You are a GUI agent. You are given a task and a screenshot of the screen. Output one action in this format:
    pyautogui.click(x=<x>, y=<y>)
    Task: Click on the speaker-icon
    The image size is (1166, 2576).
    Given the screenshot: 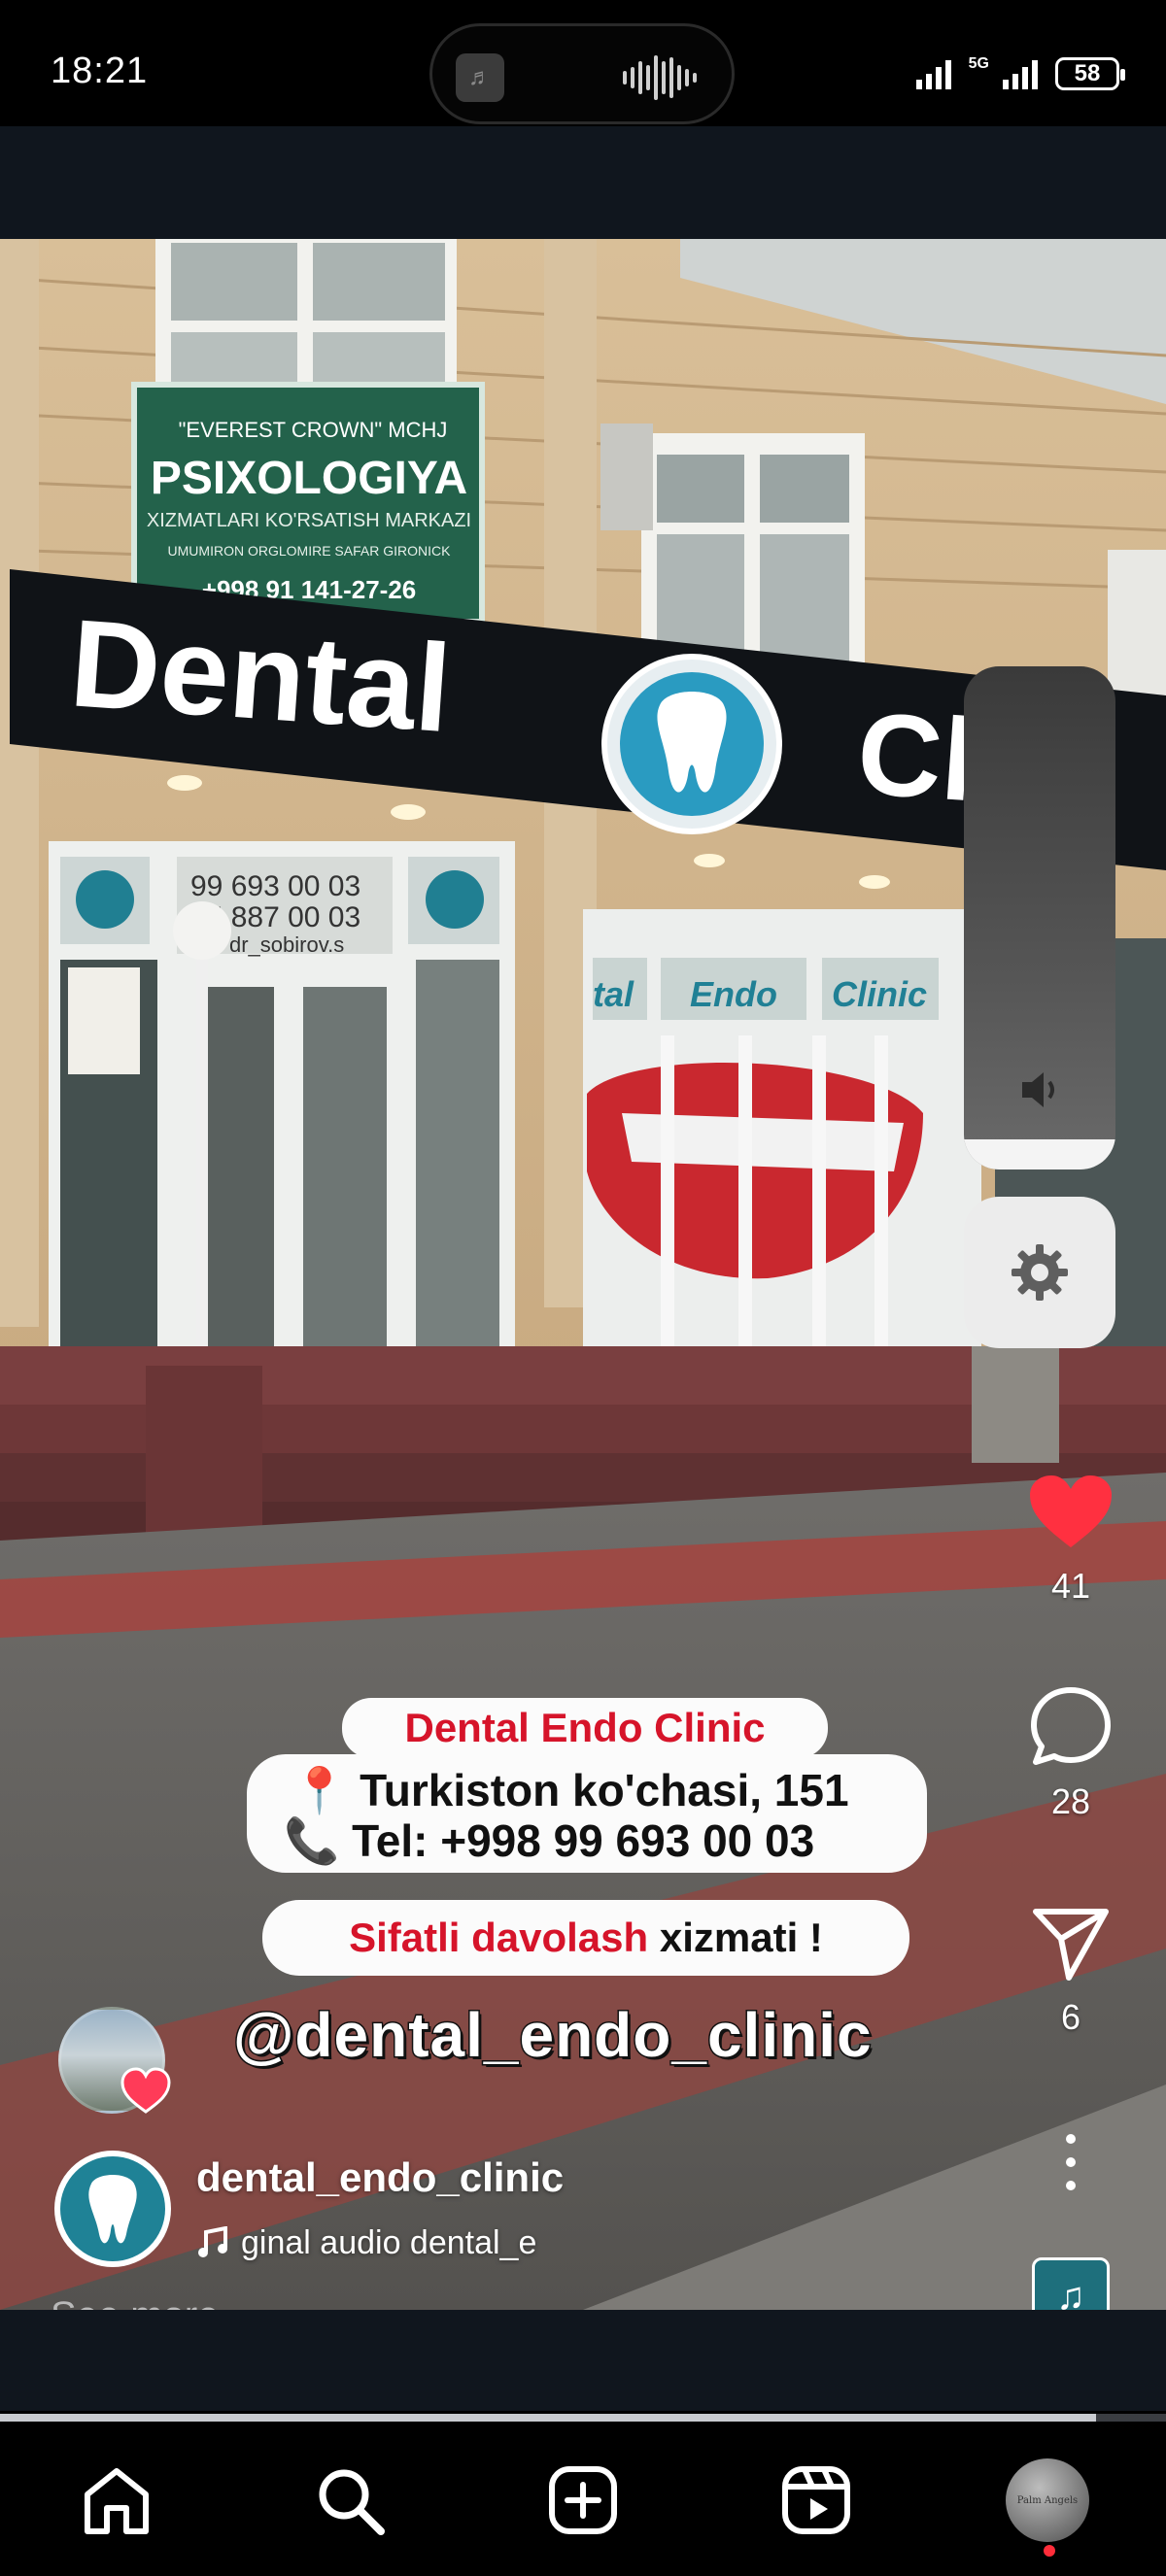 What is the action you would take?
    pyautogui.click(x=1038, y=1089)
    